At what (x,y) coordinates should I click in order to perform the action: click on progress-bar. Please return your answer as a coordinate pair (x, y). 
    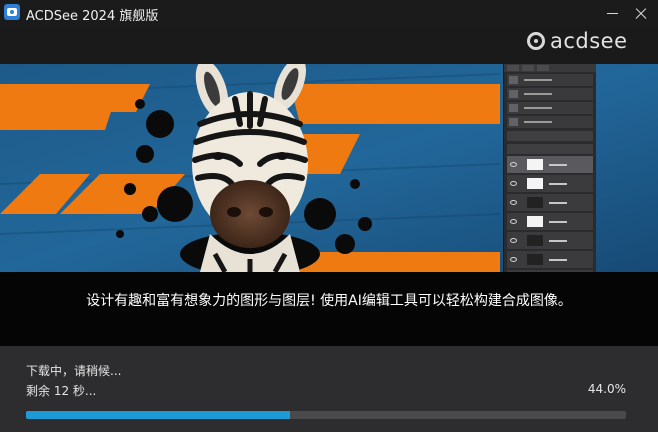
    Looking at the image, I should click on (326, 415).